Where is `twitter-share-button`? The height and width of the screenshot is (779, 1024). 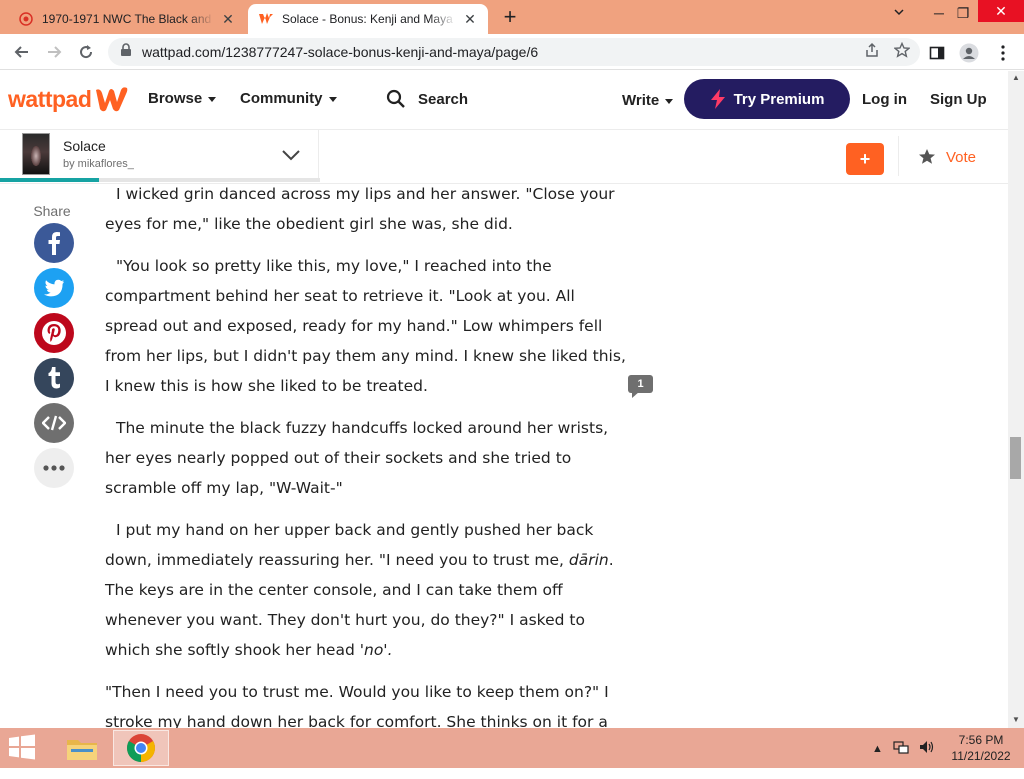
twitter-share-button is located at coordinates (54, 288).